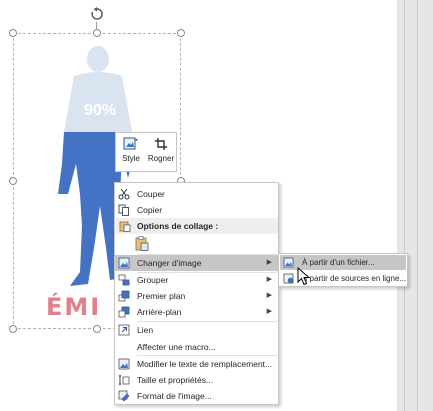 This screenshot has width=433, height=411. What do you see at coordinates (288, 278) in the screenshot?
I see `from-online-icon` at bounding box center [288, 278].